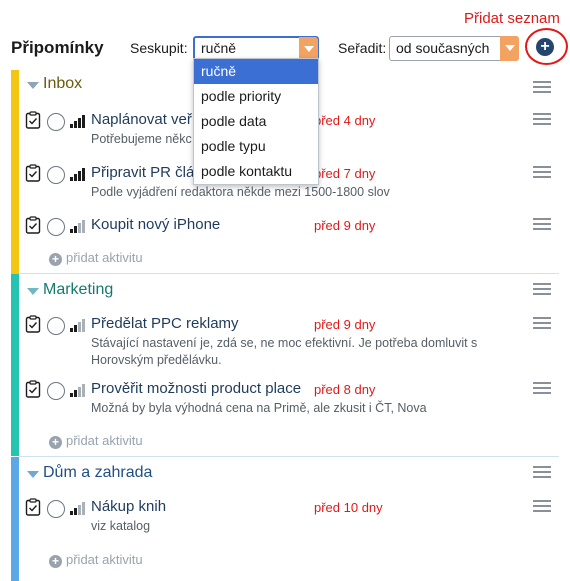 The width and height of the screenshot is (570, 581). Describe the element at coordinates (348, 507) in the screenshot. I see `task-date: před 10 dny` at that location.